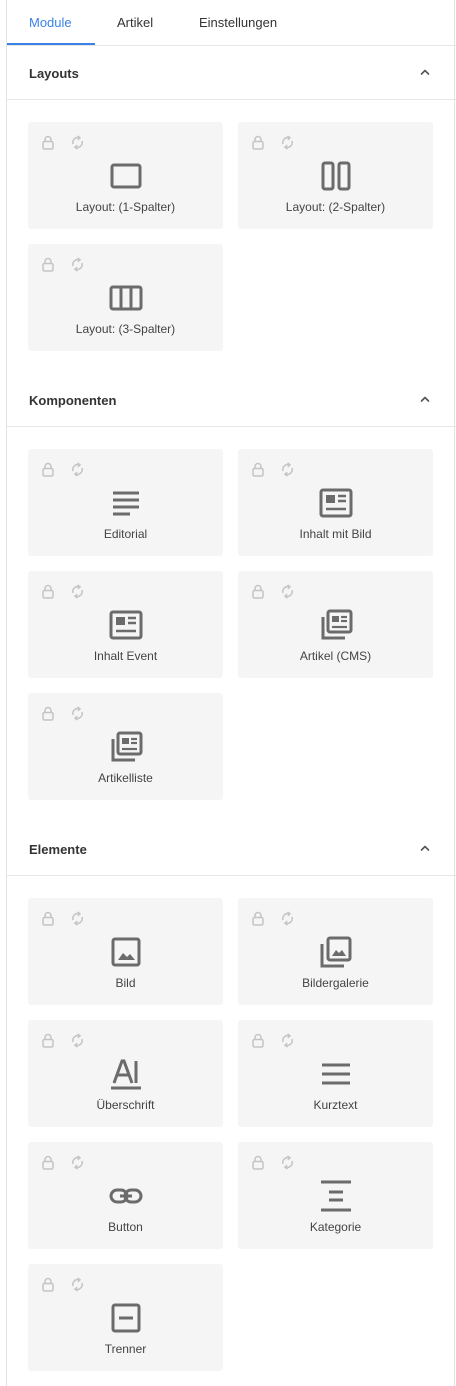  I want to click on module-card: Trenner, so click(125, 1317).